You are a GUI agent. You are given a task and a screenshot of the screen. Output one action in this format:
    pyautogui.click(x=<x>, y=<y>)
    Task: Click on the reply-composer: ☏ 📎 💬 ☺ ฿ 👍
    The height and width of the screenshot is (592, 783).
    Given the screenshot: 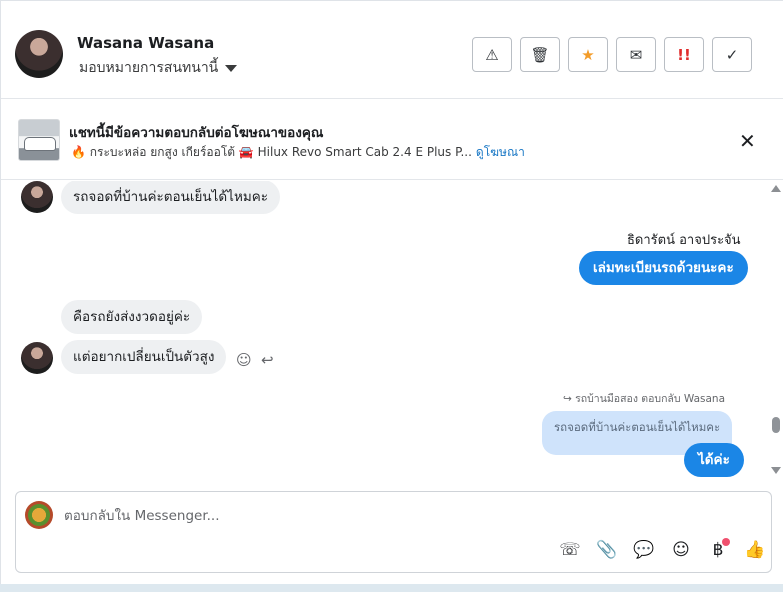 What is the action you would take?
    pyautogui.click(x=393, y=532)
    